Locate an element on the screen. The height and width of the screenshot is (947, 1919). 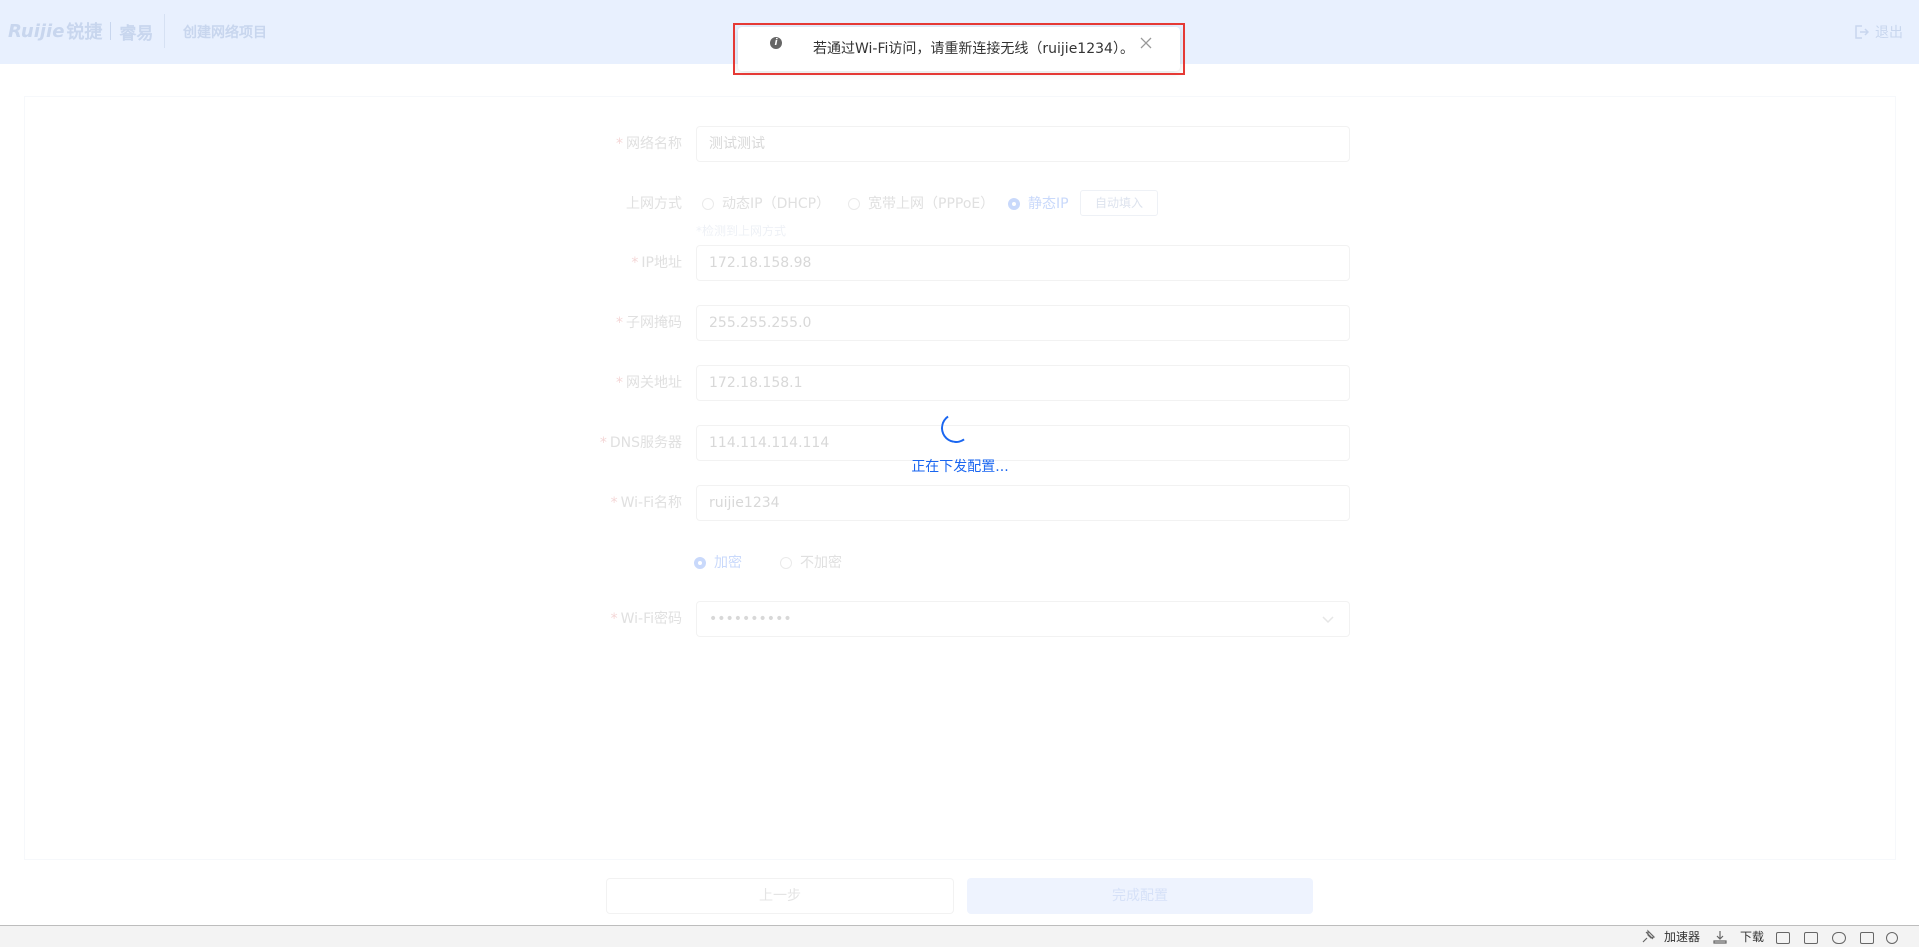
window-icon is located at coordinates (1867, 937).